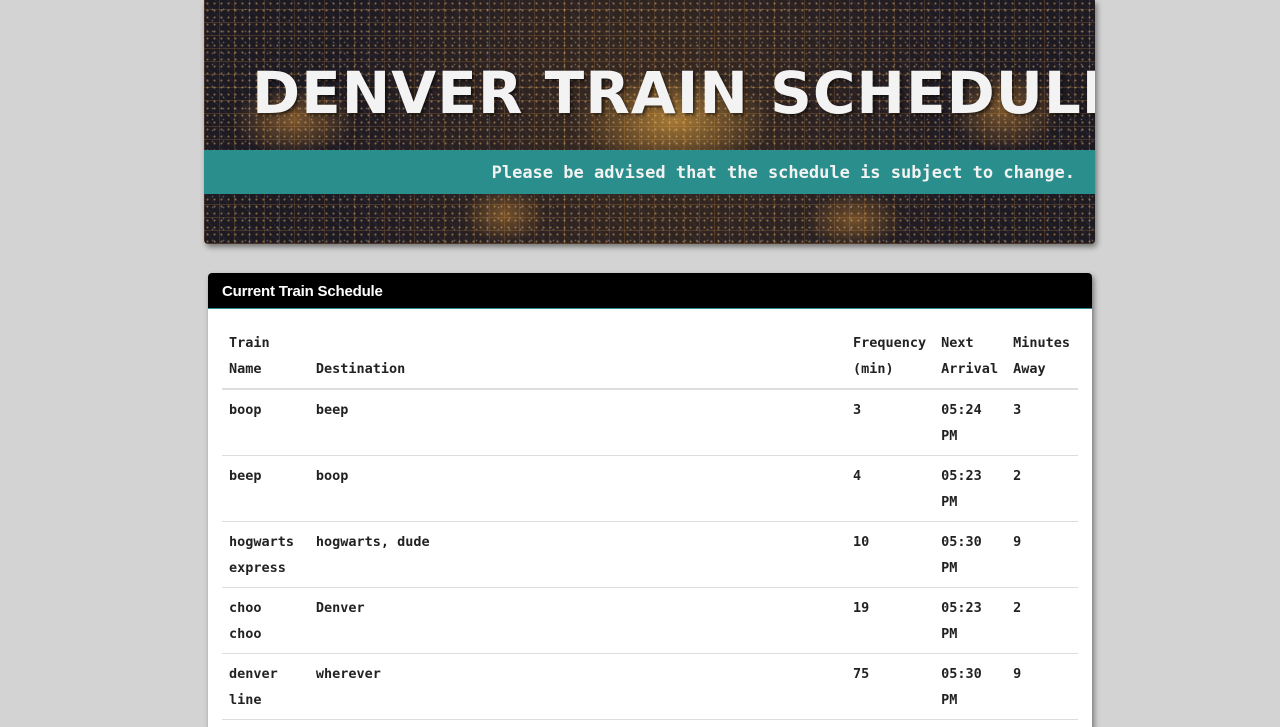 This screenshot has height=727, width=1280. I want to click on header-line: (min), so click(873, 369).